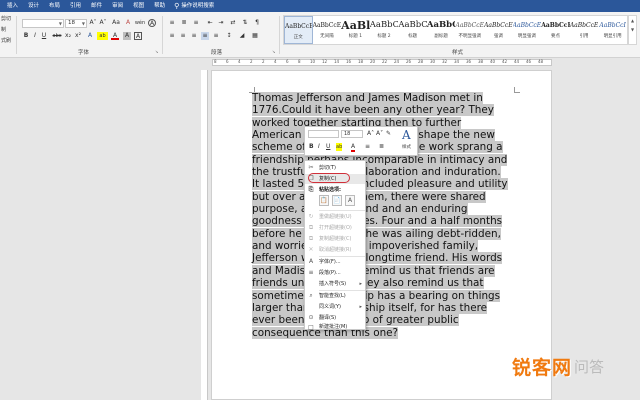 This screenshot has height=400, width=640. I want to click on copy-button: 制, so click(3, 29).